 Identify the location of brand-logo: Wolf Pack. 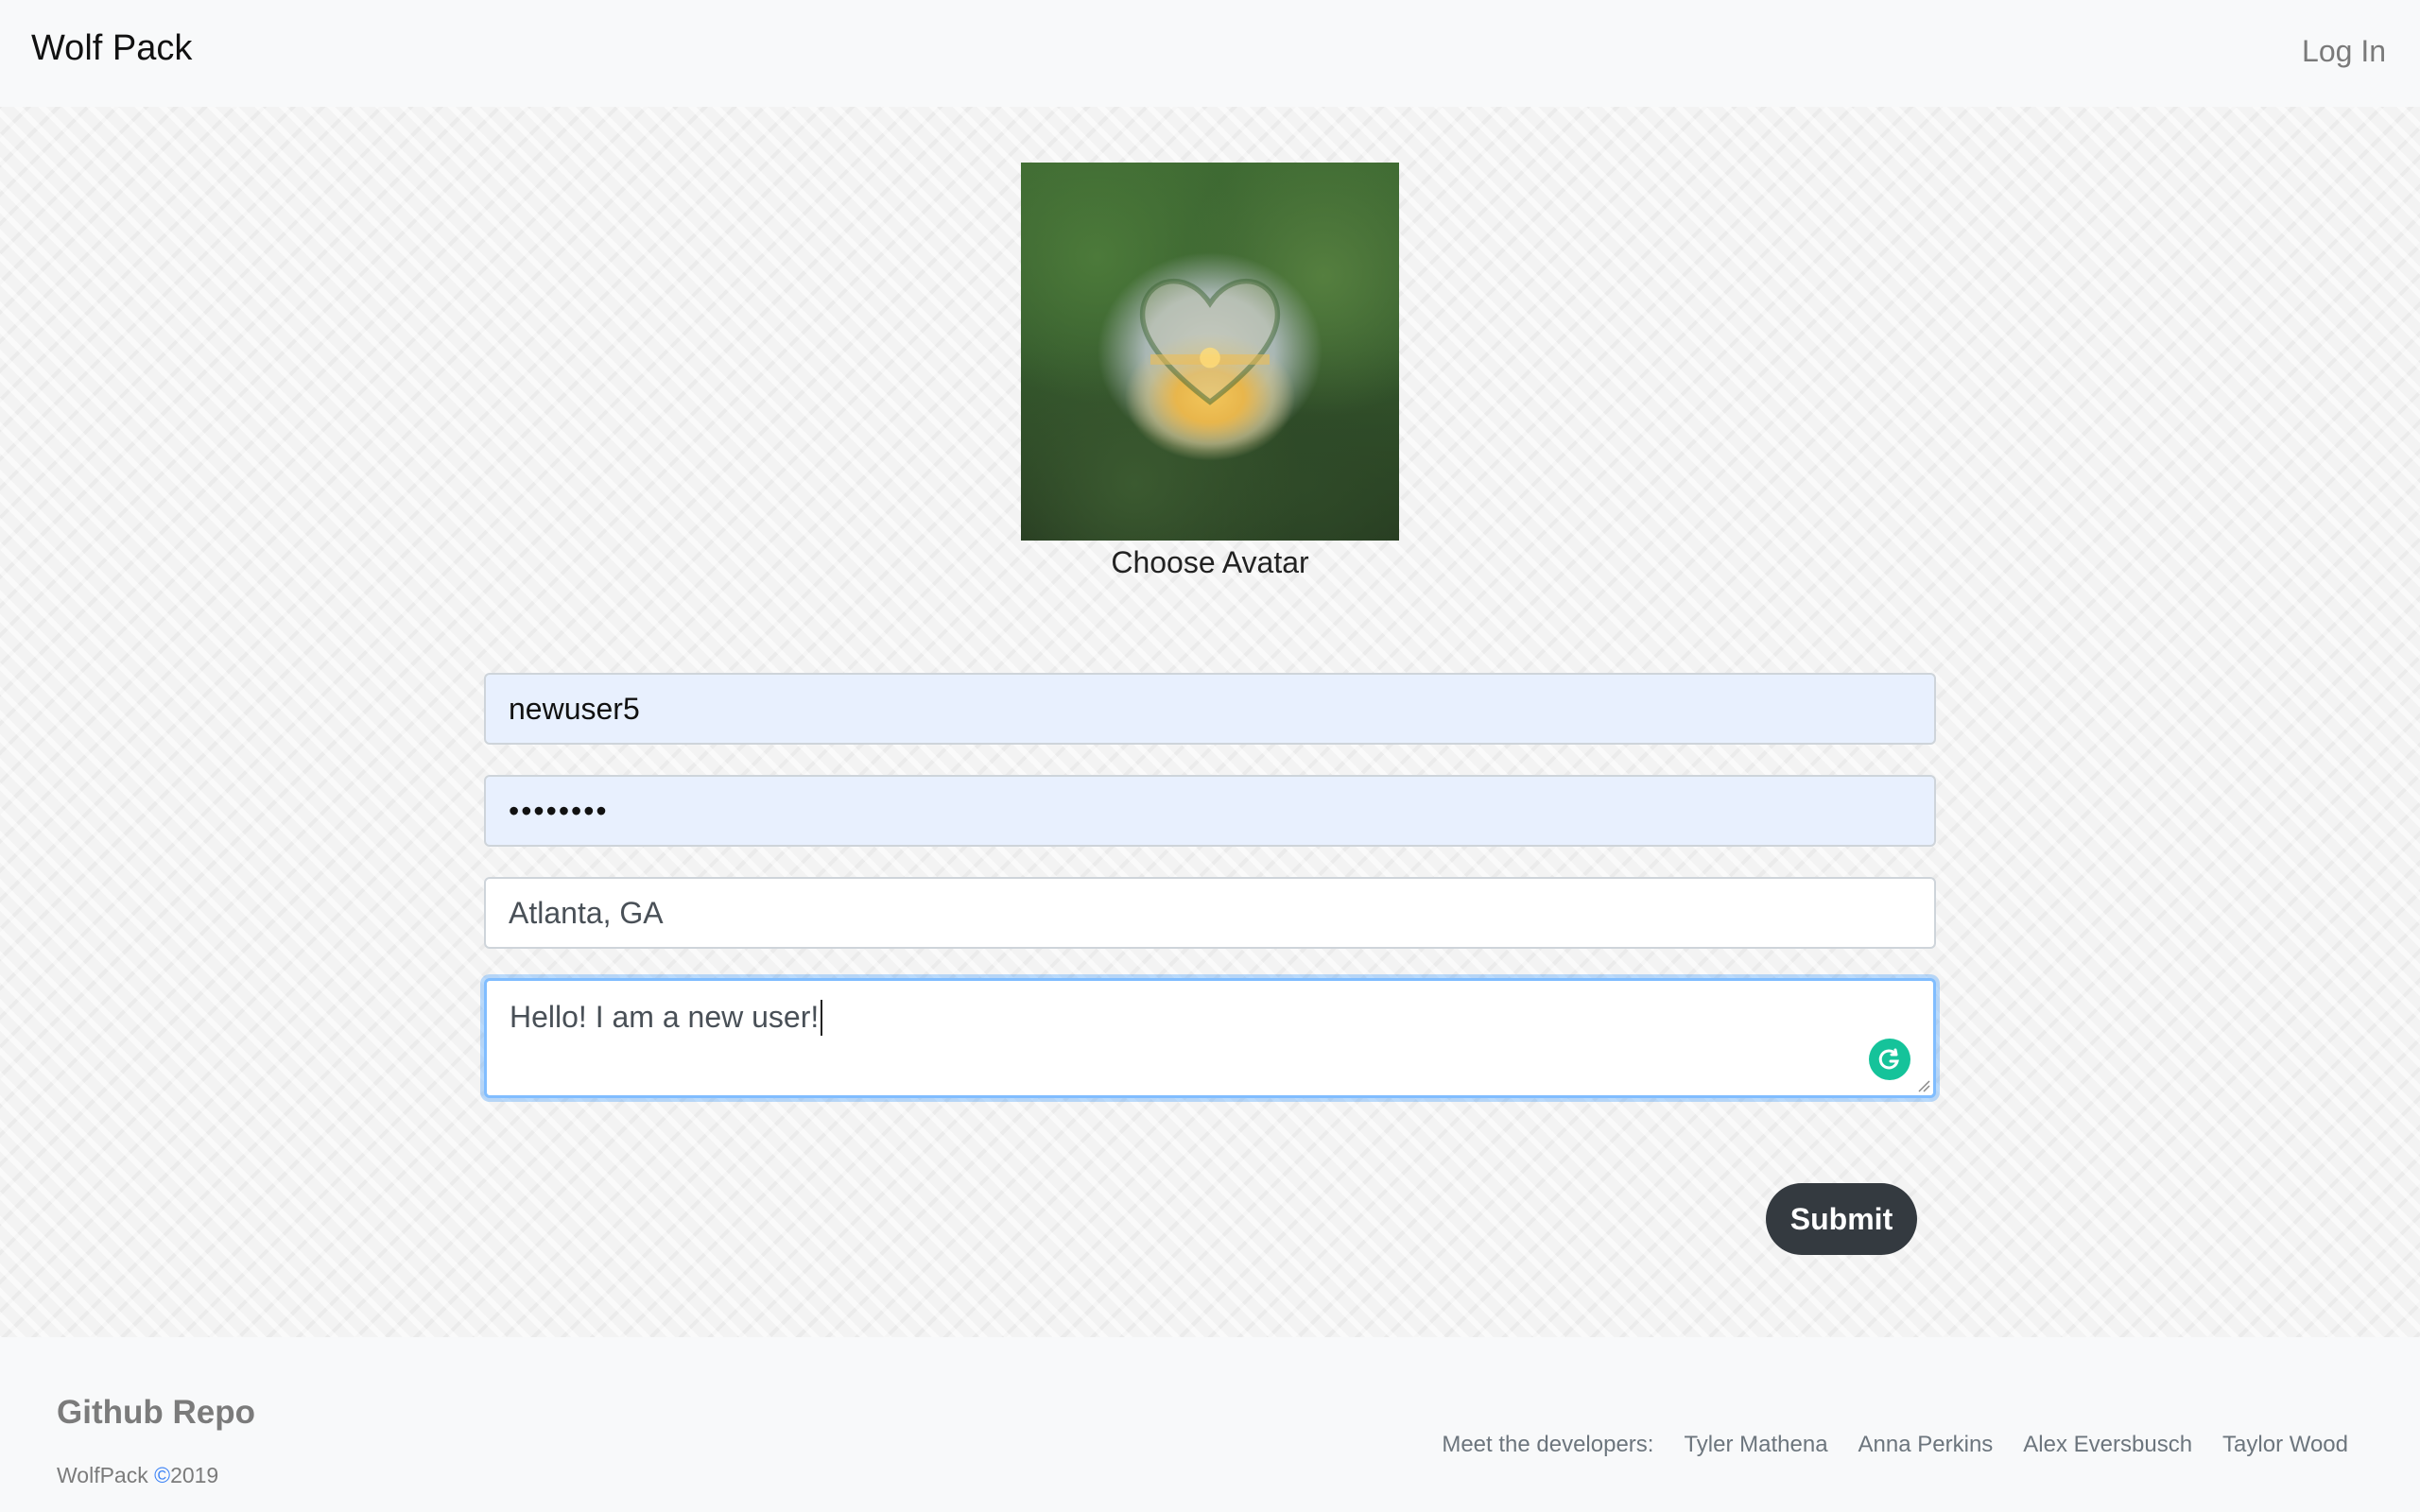
(111, 48).